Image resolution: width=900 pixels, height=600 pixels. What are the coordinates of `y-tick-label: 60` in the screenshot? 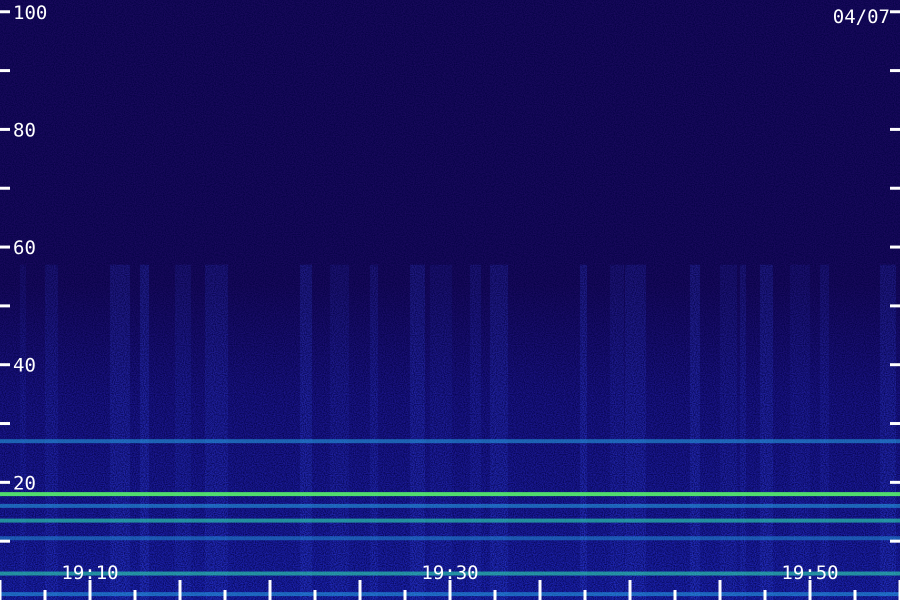 It's located at (24, 248).